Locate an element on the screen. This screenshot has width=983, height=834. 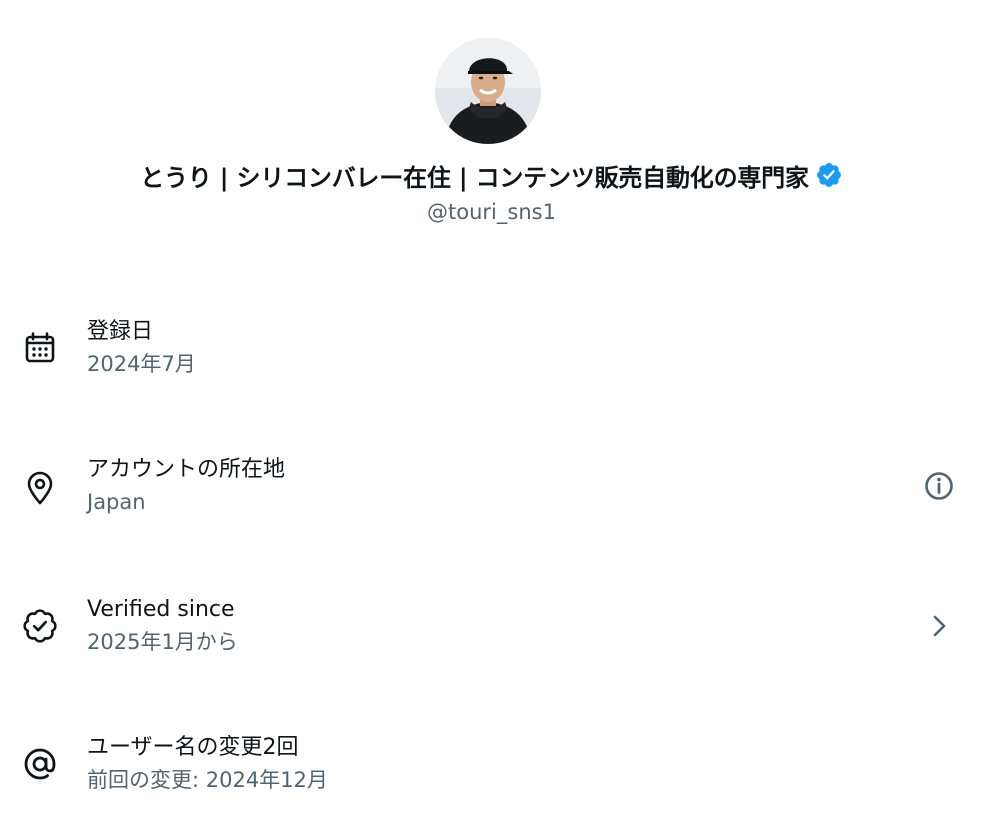
info-row-subtitle: Japan is located at coordinates (116, 502).